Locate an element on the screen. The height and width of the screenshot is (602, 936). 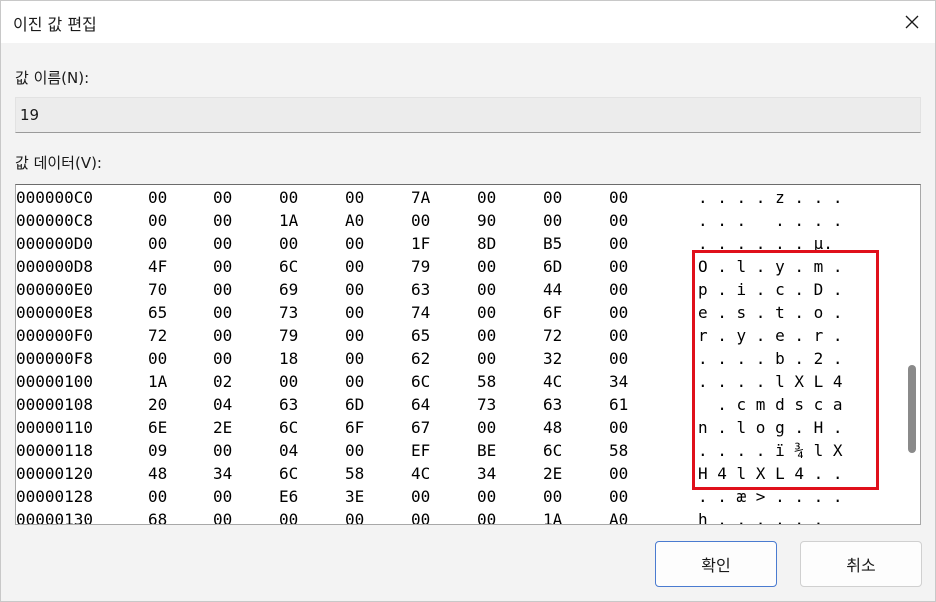
hex-byte: 02 is located at coordinates (222, 381).